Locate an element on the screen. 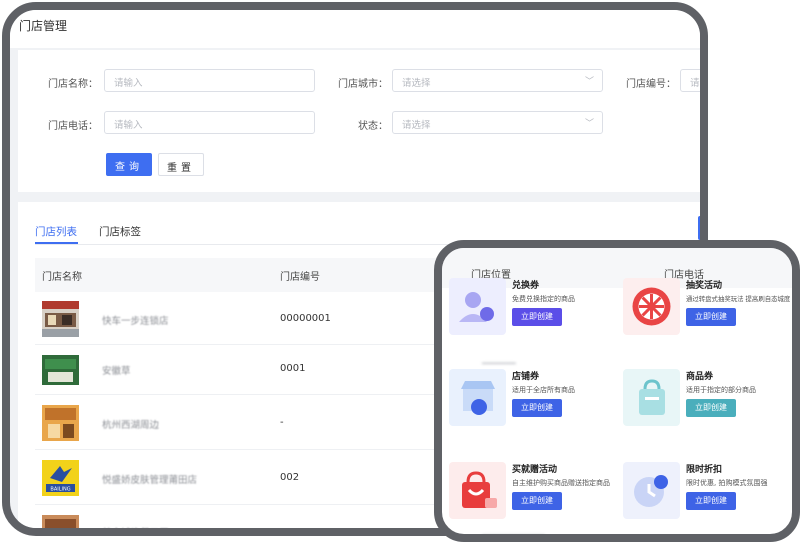  card-title: 抽奖活动 is located at coordinates (704, 286).